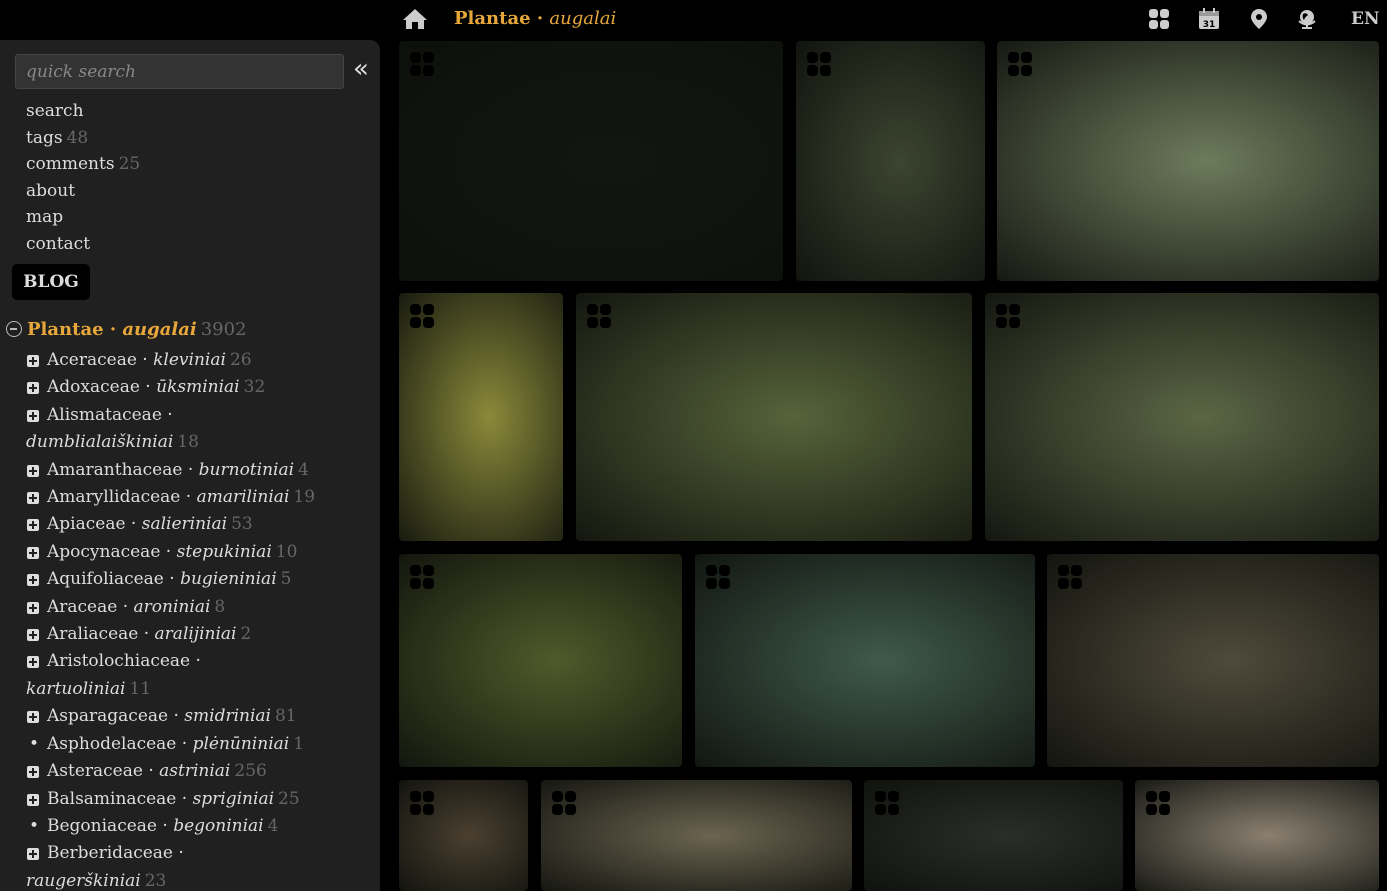 This screenshot has width=1387, height=891. I want to click on nav-item-map: map, so click(83, 217).